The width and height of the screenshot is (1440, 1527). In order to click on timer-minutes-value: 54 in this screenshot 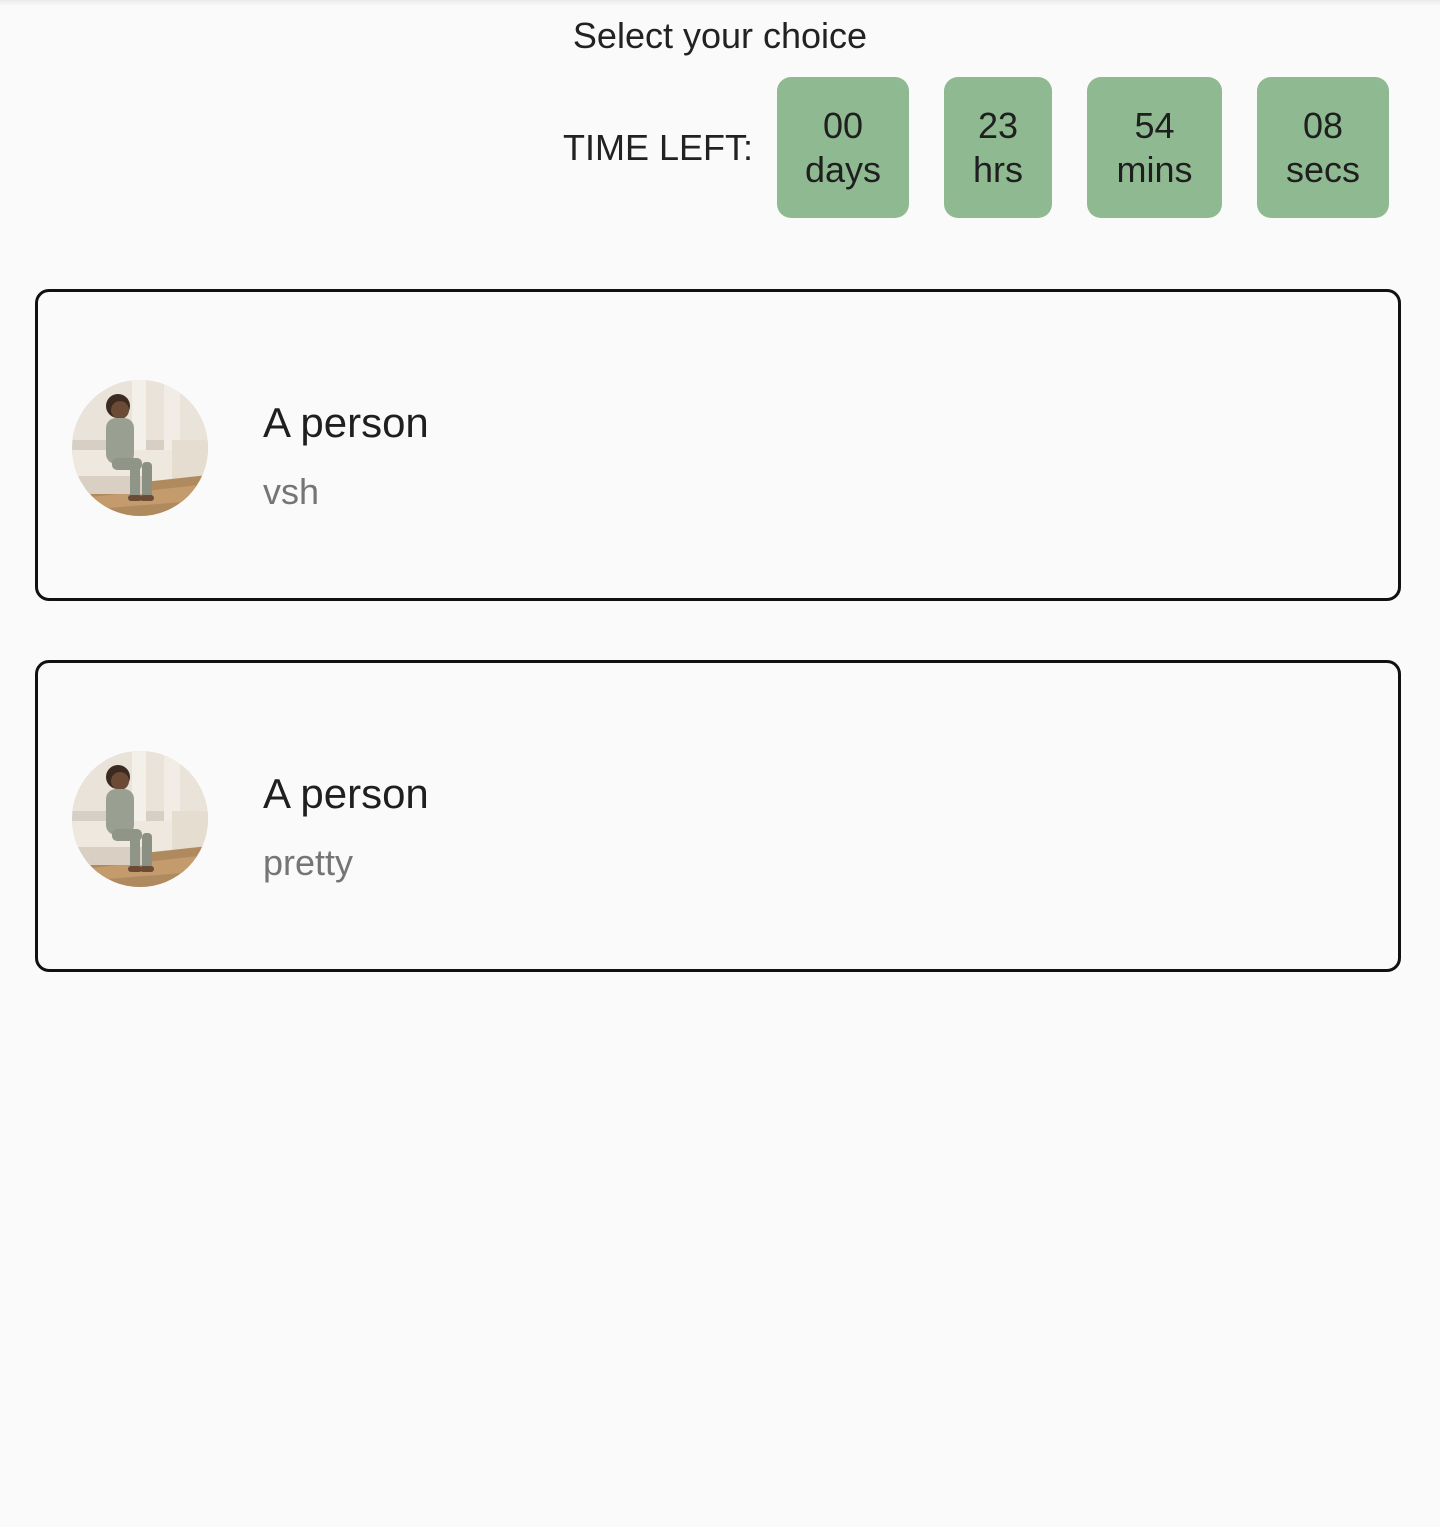, I will do `click(1154, 125)`.